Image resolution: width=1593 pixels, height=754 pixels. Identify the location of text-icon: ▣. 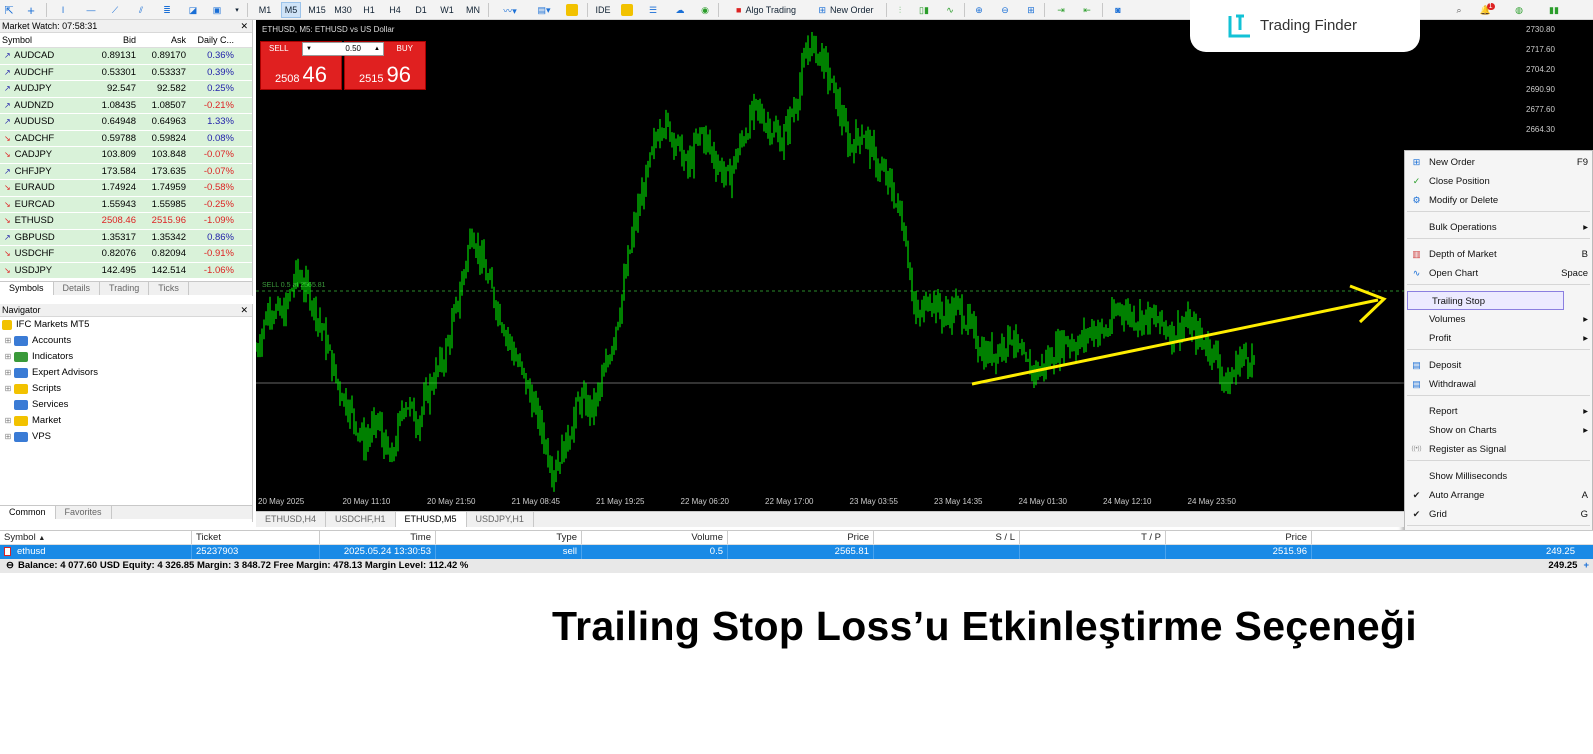
(217, 10).